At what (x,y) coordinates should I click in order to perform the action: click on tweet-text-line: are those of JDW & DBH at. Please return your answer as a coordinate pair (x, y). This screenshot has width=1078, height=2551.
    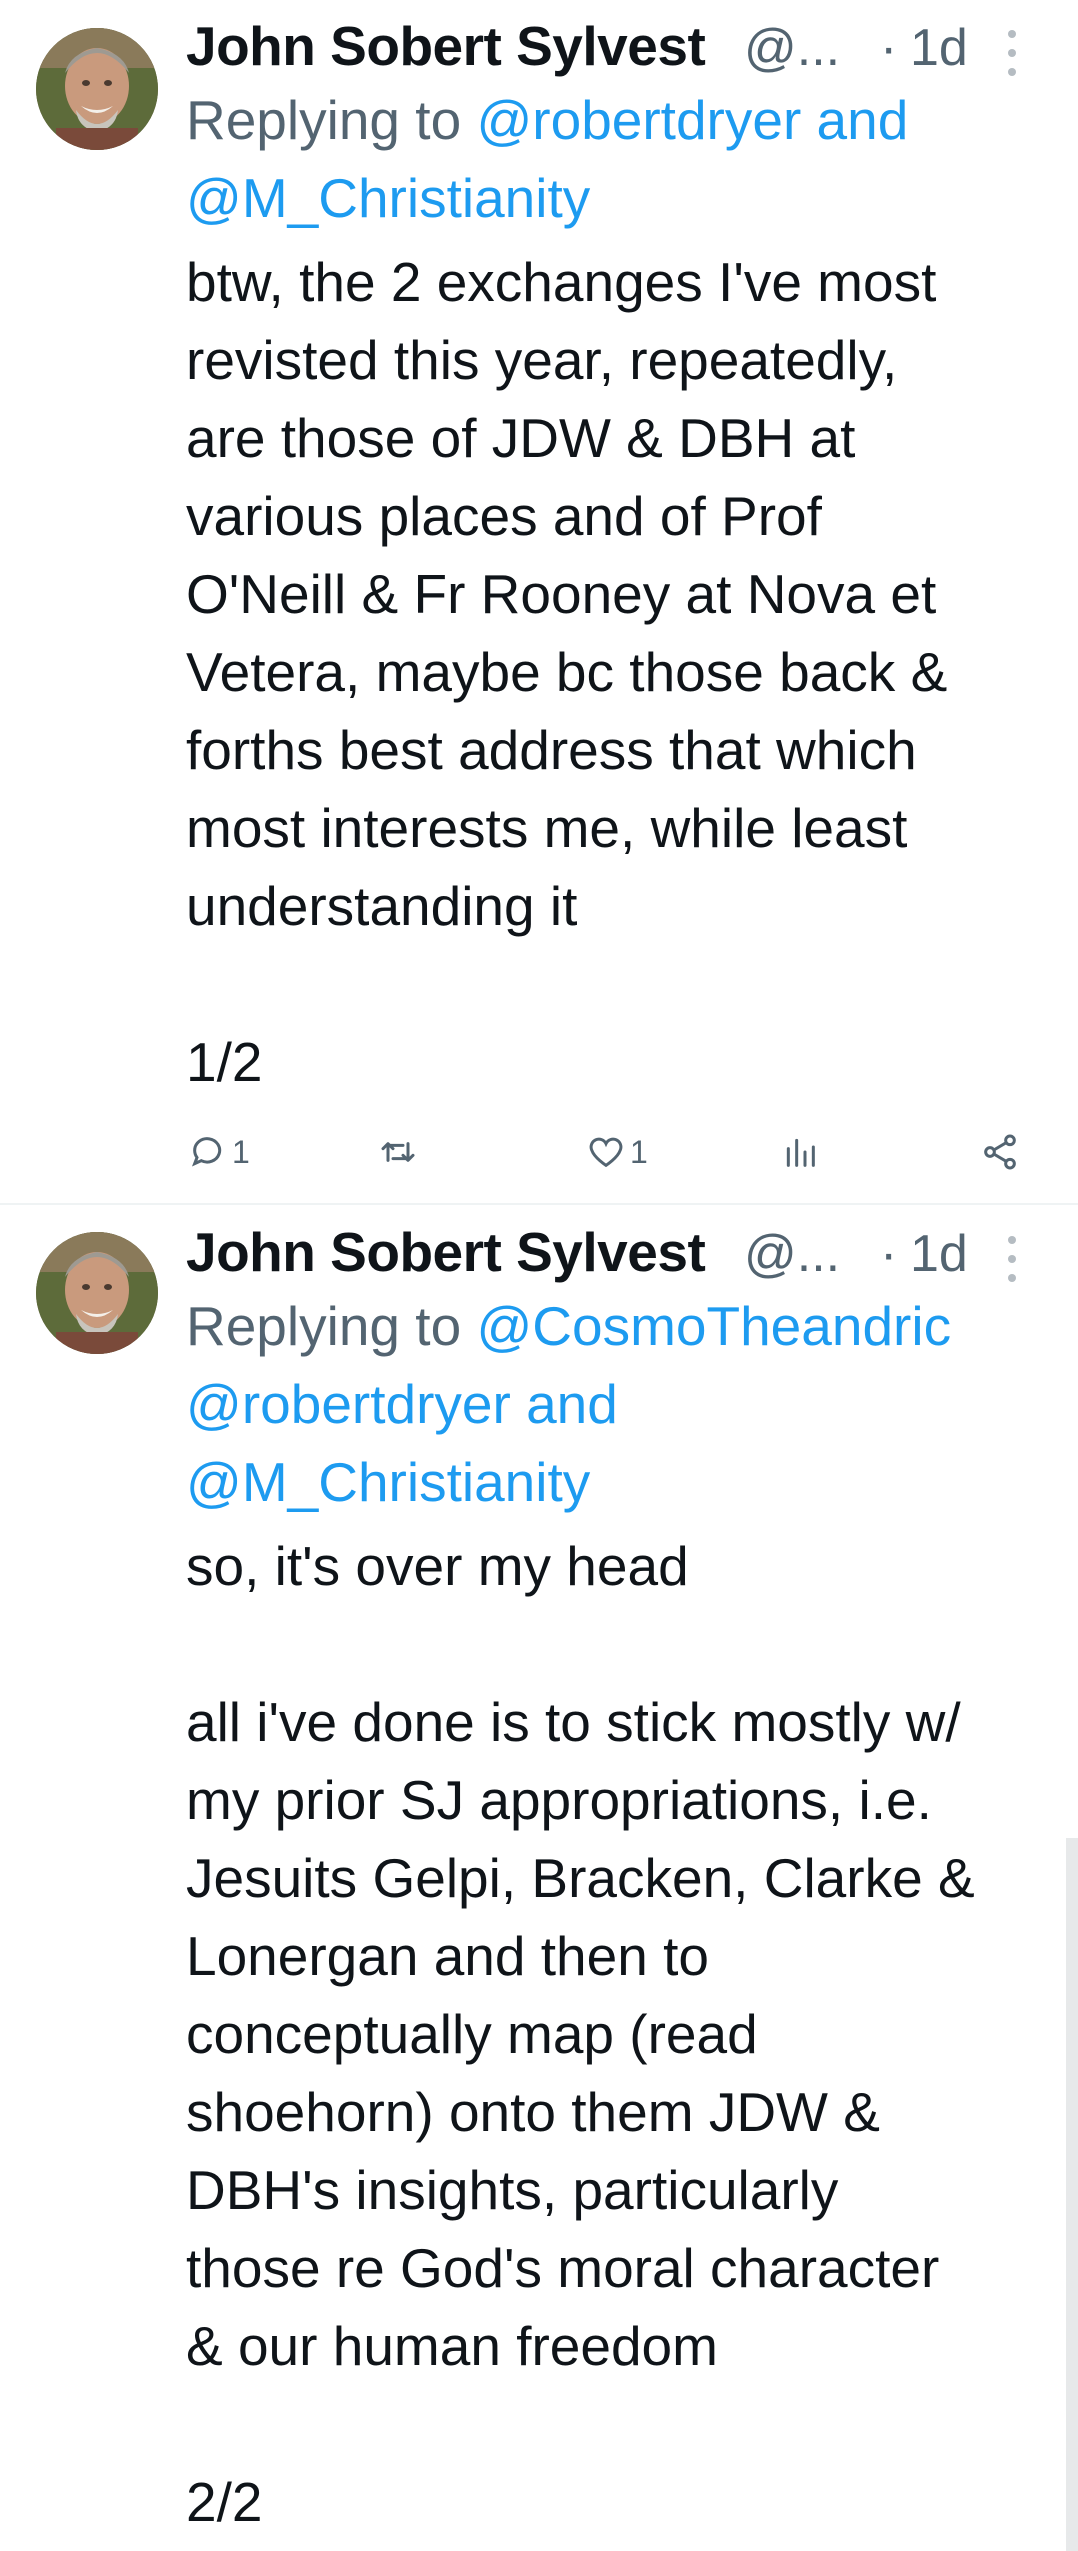
    Looking at the image, I should click on (521, 438).